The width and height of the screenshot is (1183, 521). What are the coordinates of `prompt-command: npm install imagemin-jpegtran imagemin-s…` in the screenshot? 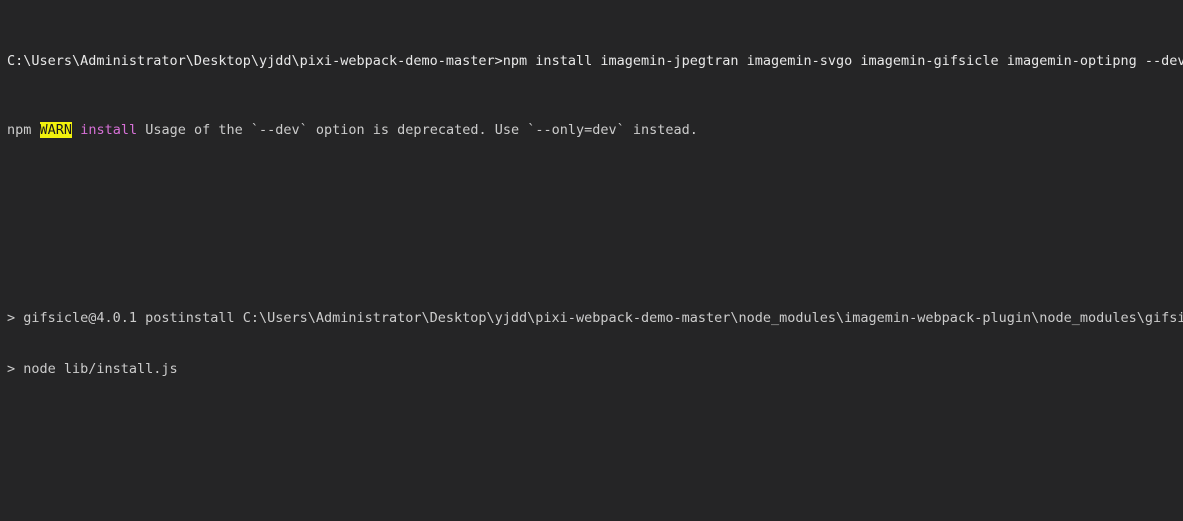 It's located at (842, 61).